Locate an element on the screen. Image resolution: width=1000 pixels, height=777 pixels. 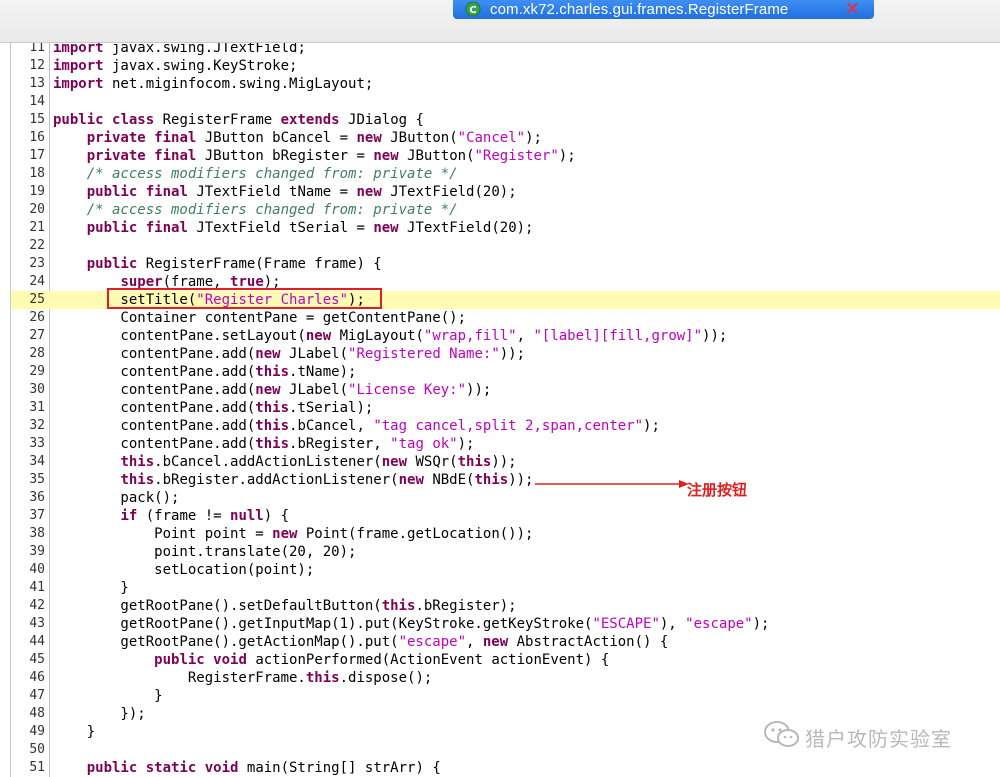
code-line: 14 is located at coordinates (505, 102).